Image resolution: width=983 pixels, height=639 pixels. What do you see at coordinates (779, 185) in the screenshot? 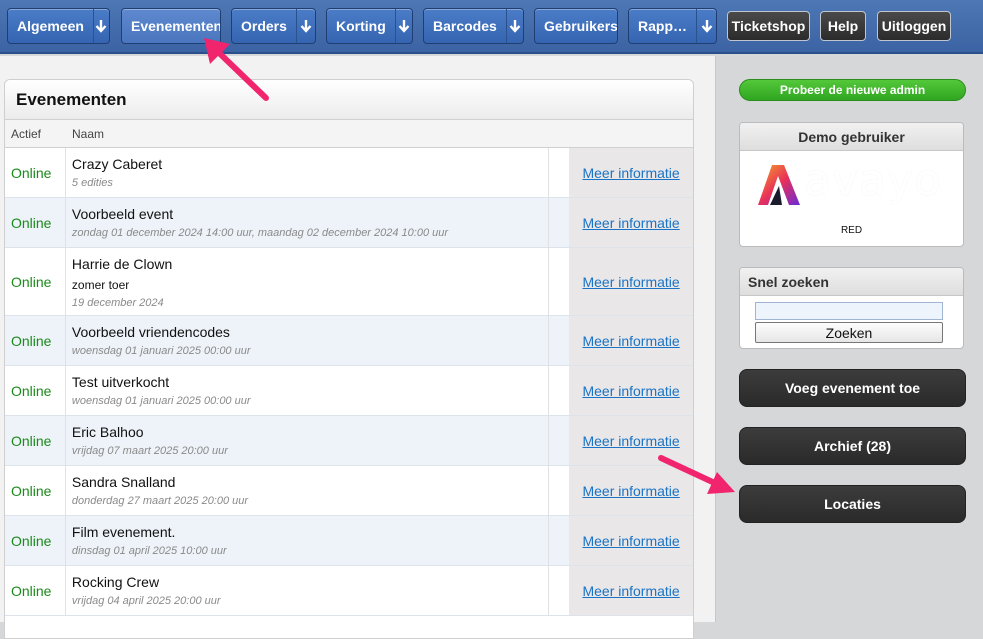
I see `avayo-logo-icon` at bounding box center [779, 185].